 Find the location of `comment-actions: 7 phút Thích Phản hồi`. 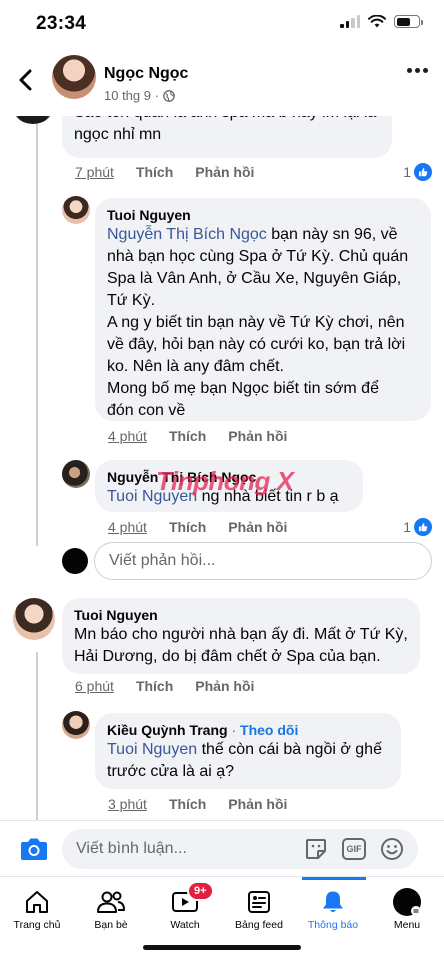

comment-actions: 7 phút Thích Phản hồi is located at coordinates (164, 172).